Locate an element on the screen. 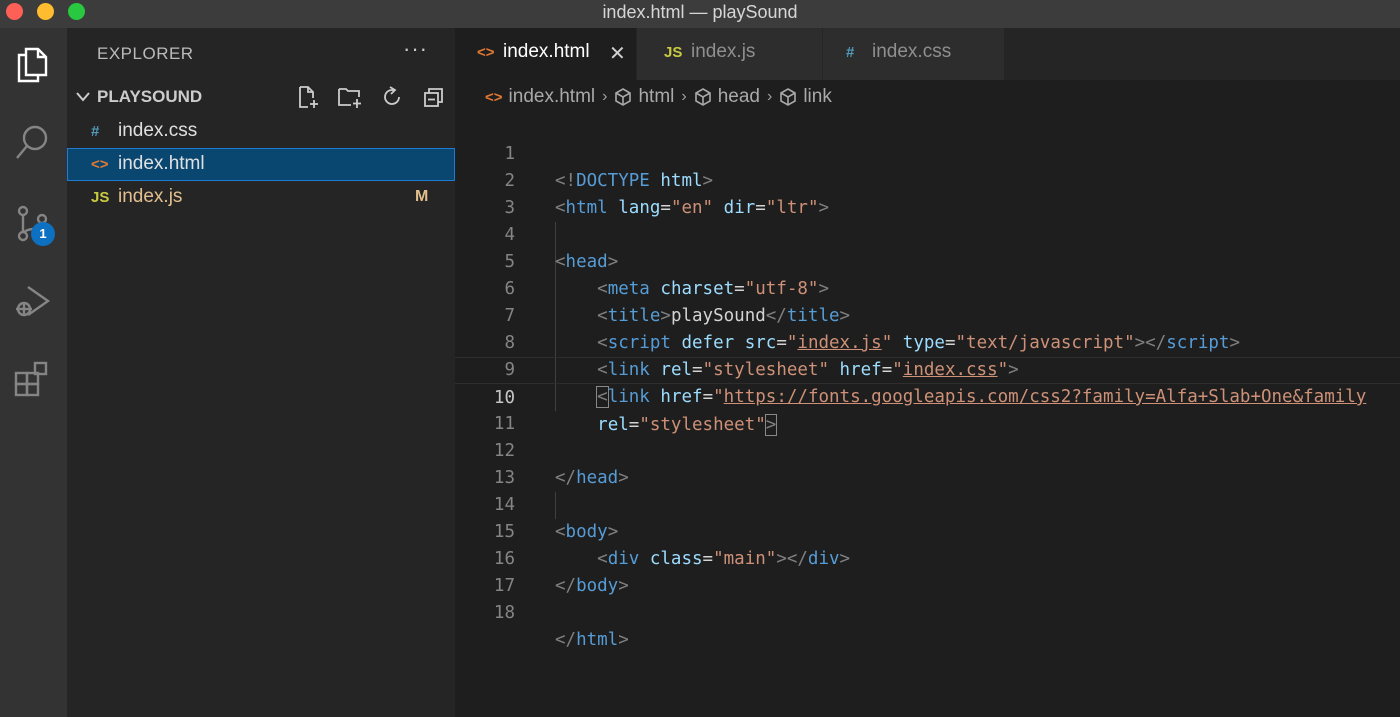 This screenshot has height=717, width=1400. tab-index-js: JS index.js is located at coordinates (730, 54).